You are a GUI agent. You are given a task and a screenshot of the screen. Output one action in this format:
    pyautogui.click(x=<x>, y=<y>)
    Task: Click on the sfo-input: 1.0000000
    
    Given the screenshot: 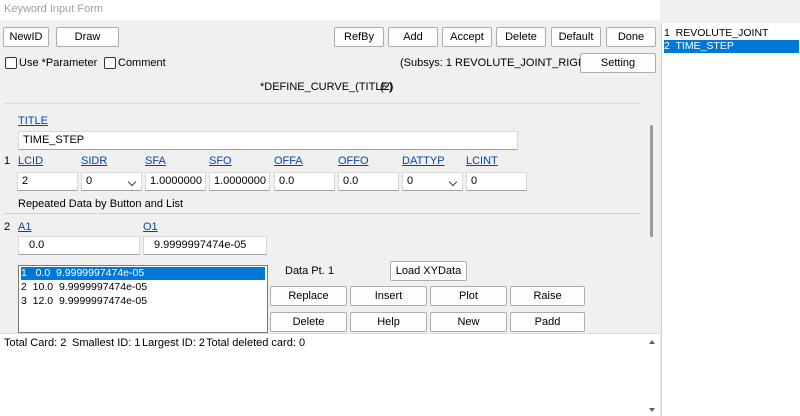 What is the action you would take?
    pyautogui.click(x=239, y=181)
    